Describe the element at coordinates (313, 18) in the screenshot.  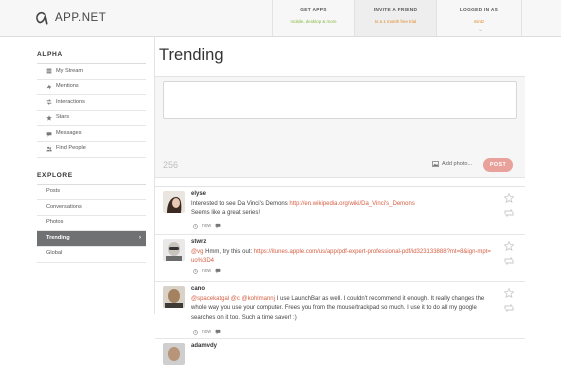
I see `nav-get-apps: GET APPS mobile, desktop & more` at that location.